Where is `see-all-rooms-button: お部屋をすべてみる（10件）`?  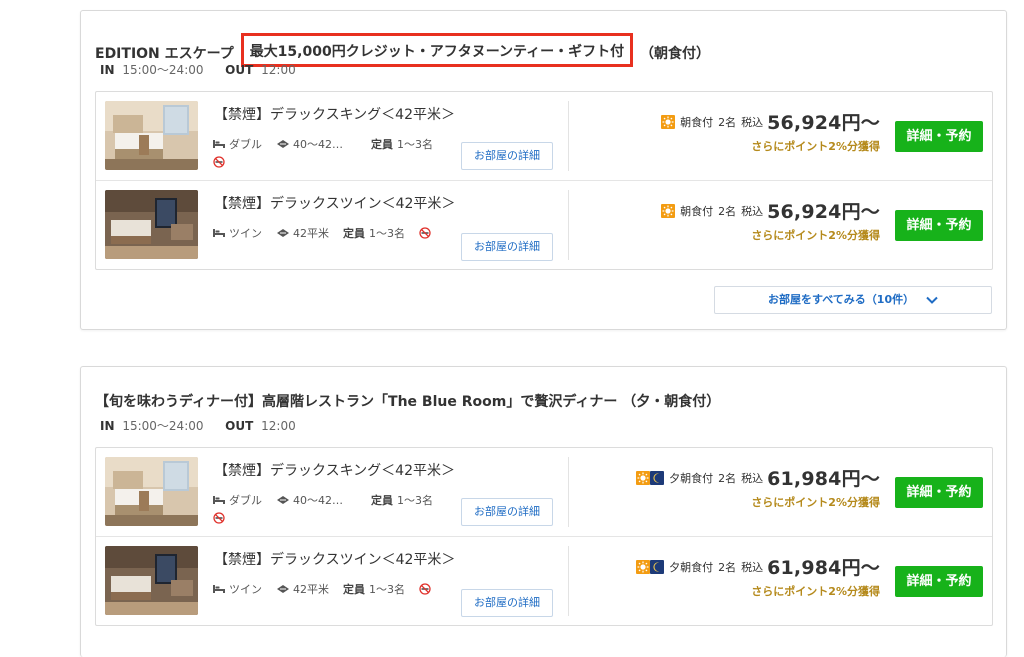
see-all-rooms-button: お部屋をすべてみる（10件） is located at coordinates (853, 300).